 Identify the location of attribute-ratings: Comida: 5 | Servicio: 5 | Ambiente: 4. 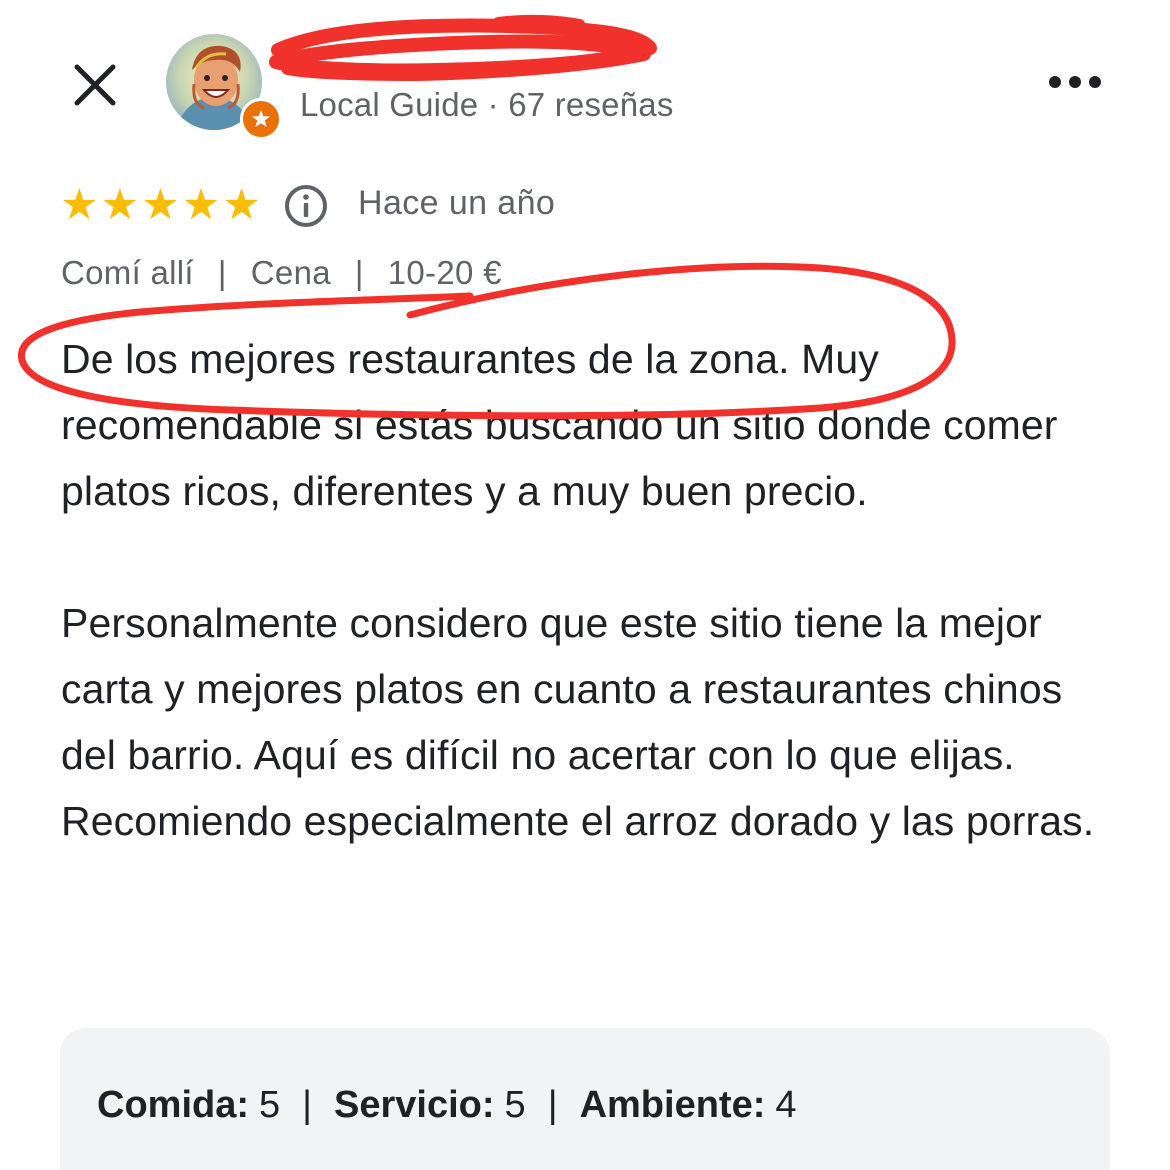
(447, 1105).